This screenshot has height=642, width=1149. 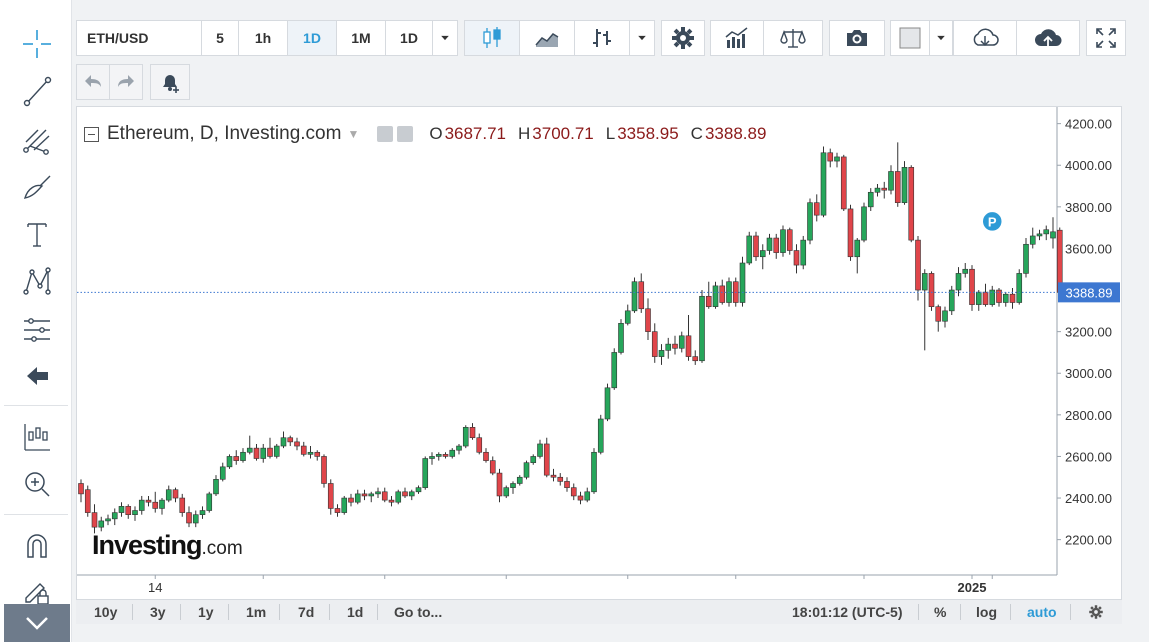 What do you see at coordinates (445, 38) in the screenshot?
I see `interval-dropdown` at bounding box center [445, 38].